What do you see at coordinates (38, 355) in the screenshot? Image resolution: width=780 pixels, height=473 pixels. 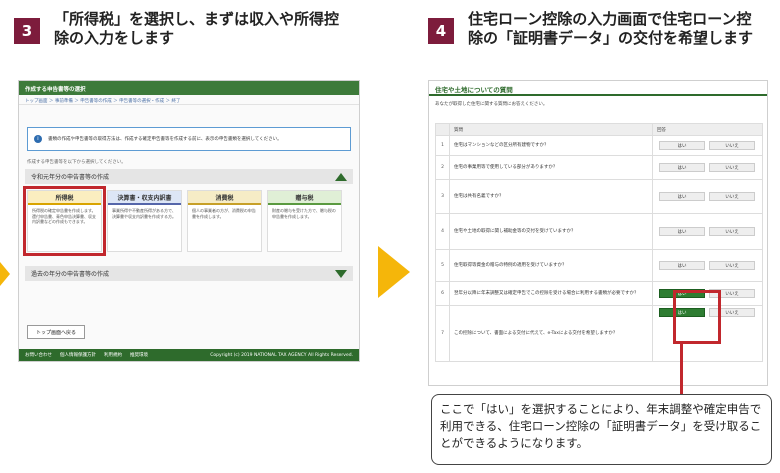 I see `footer-link: お問い合わせ` at bounding box center [38, 355].